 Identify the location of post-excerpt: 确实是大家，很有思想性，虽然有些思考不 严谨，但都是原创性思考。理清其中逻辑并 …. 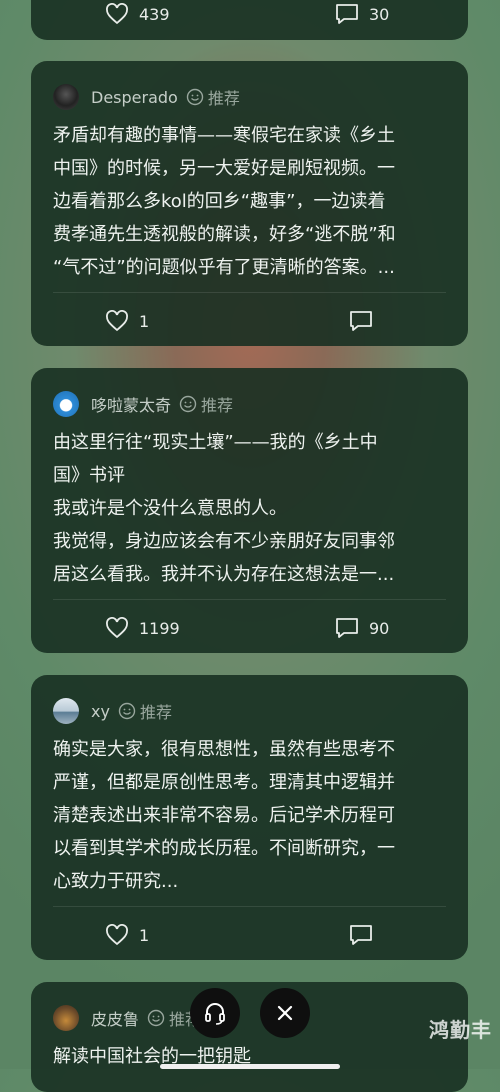
(249, 815).